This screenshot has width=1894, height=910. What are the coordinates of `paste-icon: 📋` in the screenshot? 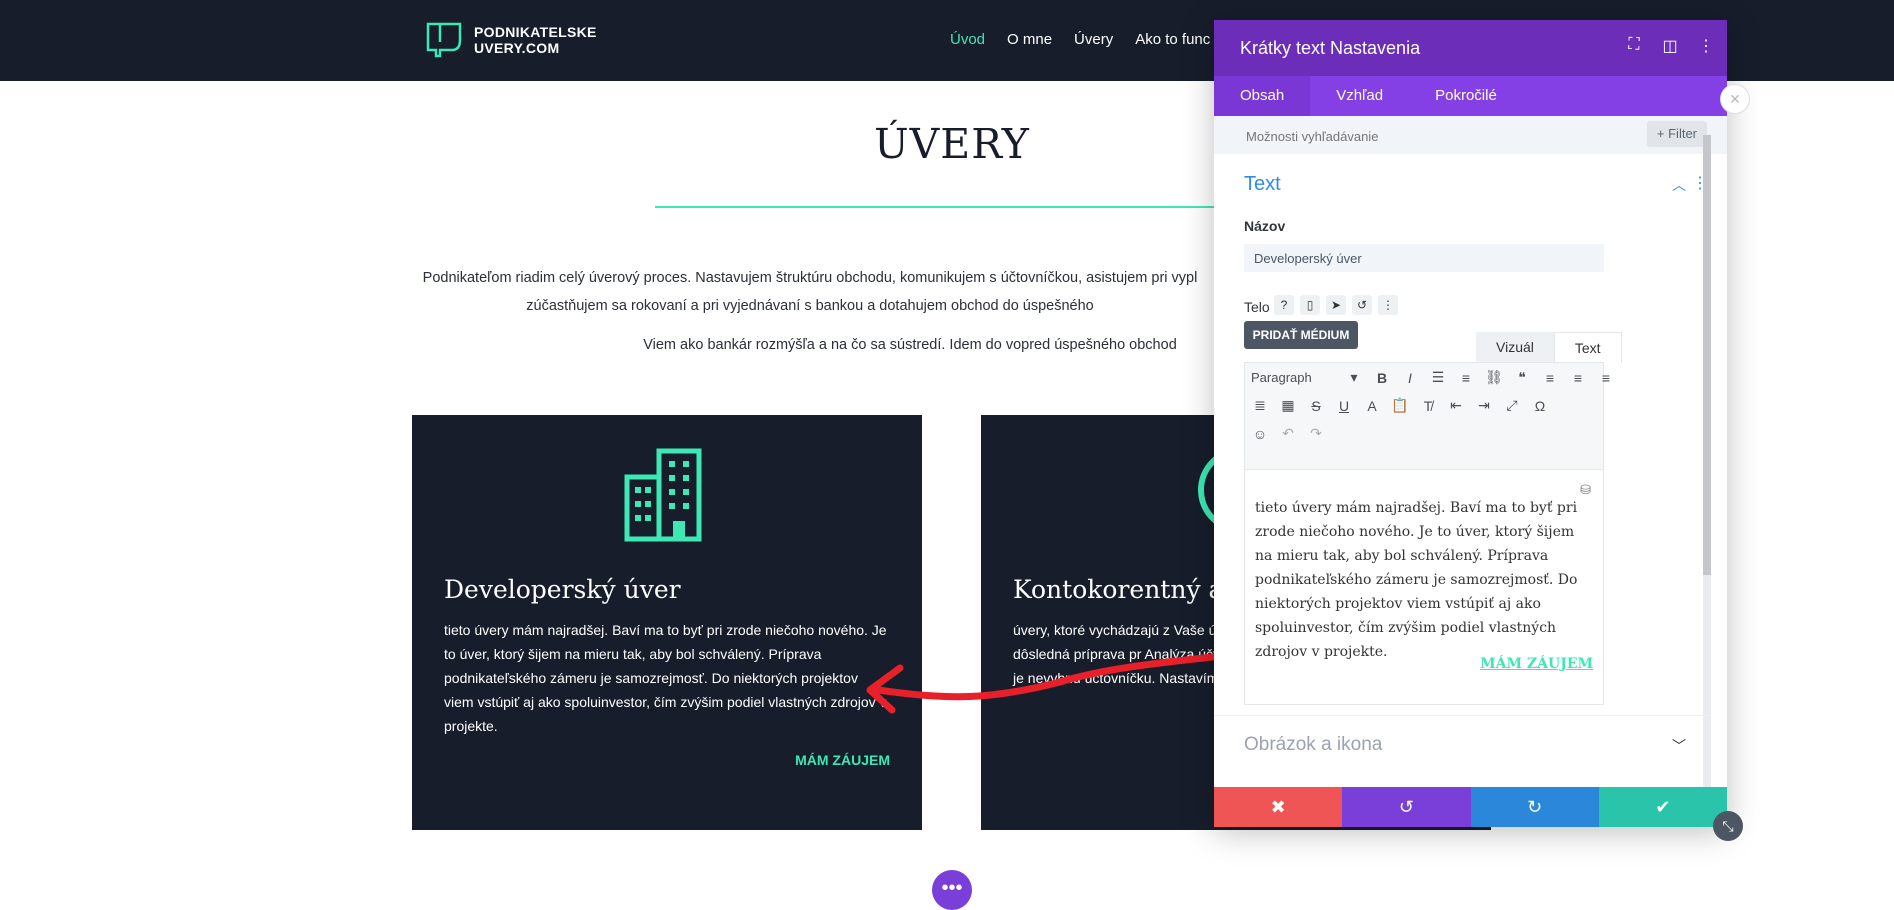 It's located at (1400, 405).